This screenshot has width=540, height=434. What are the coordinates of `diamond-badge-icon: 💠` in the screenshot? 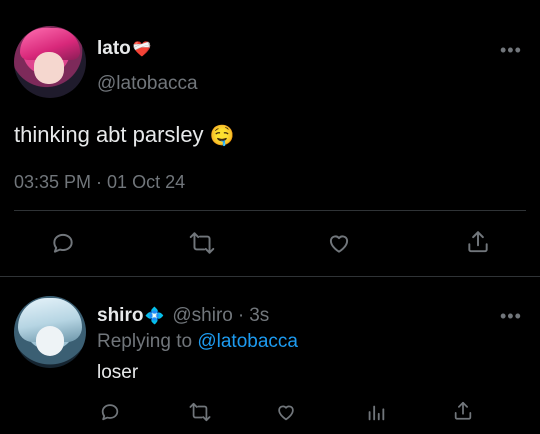 It's located at (154, 316).